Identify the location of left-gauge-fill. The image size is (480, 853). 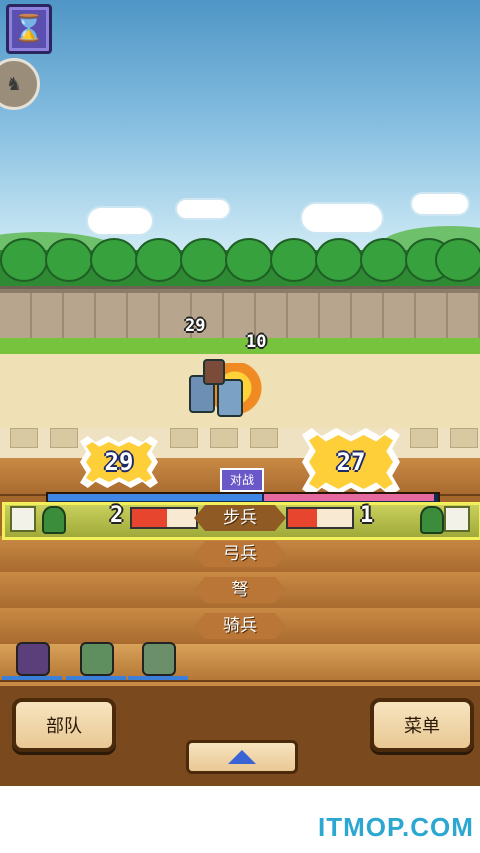
(150, 518).